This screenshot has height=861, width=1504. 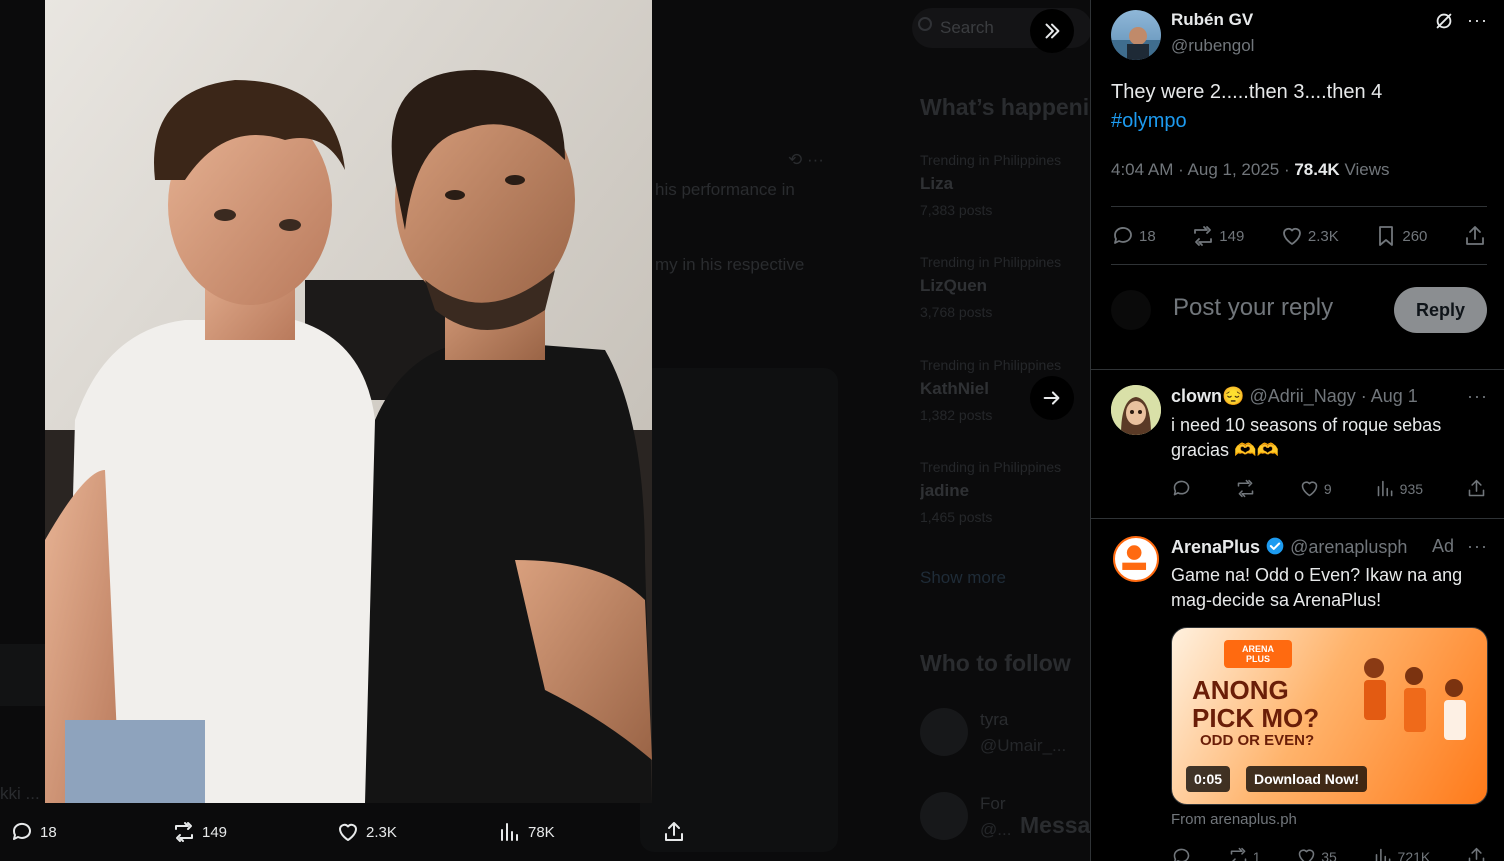 I want to click on ad-card-logo: ARENA PLUS, so click(x=1258, y=654).